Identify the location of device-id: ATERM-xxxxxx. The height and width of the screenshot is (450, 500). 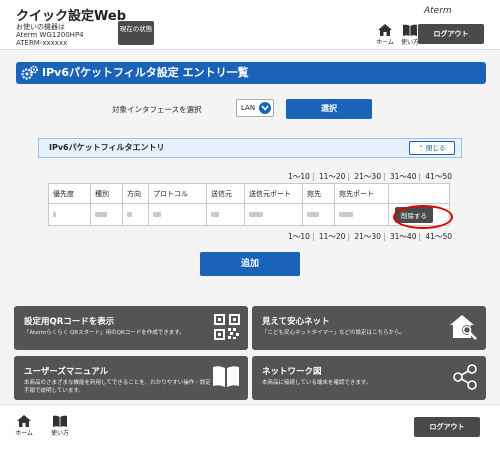
(42, 43).